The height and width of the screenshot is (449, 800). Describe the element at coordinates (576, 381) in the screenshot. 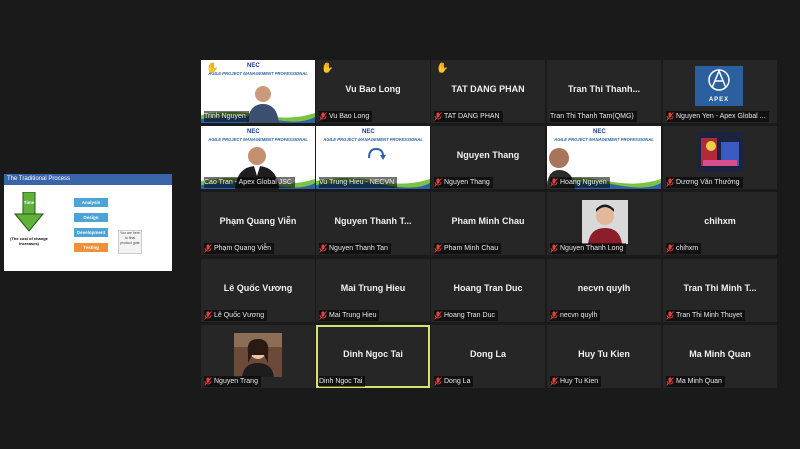

I see `participant-name-label: Huy Tu Kien` at that location.